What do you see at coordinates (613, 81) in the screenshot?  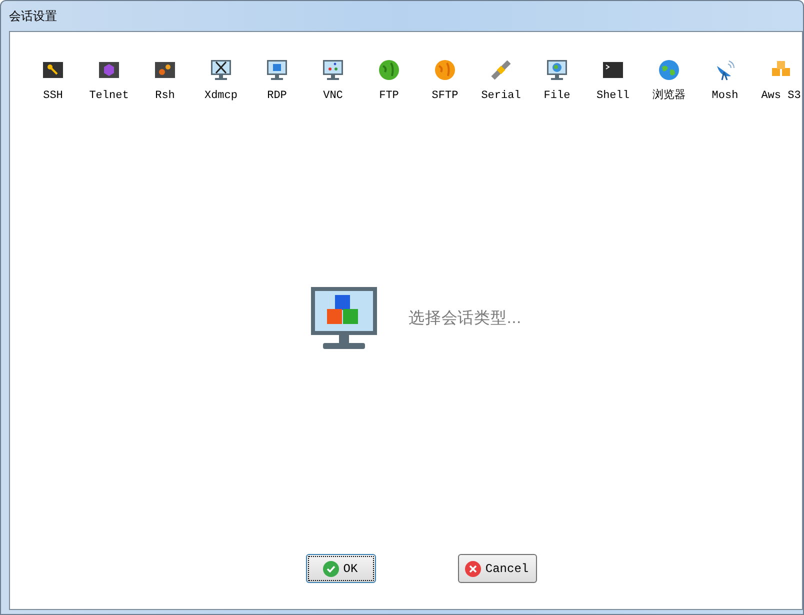 I see `session-type-button: Shell` at bounding box center [613, 81].